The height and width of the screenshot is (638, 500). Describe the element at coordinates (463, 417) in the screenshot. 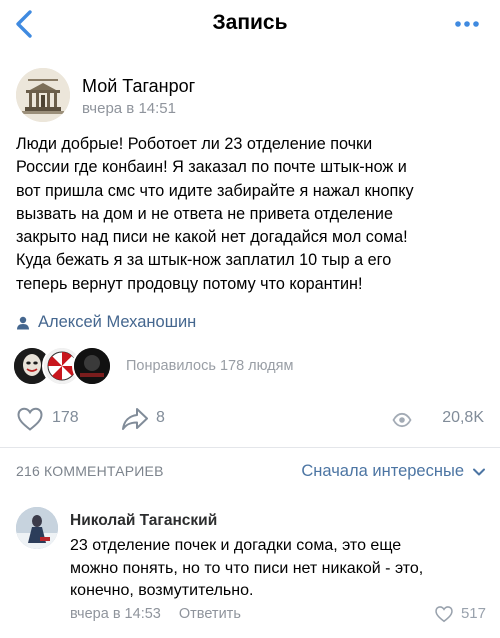

I see `views-count: 20,8K` at that location.